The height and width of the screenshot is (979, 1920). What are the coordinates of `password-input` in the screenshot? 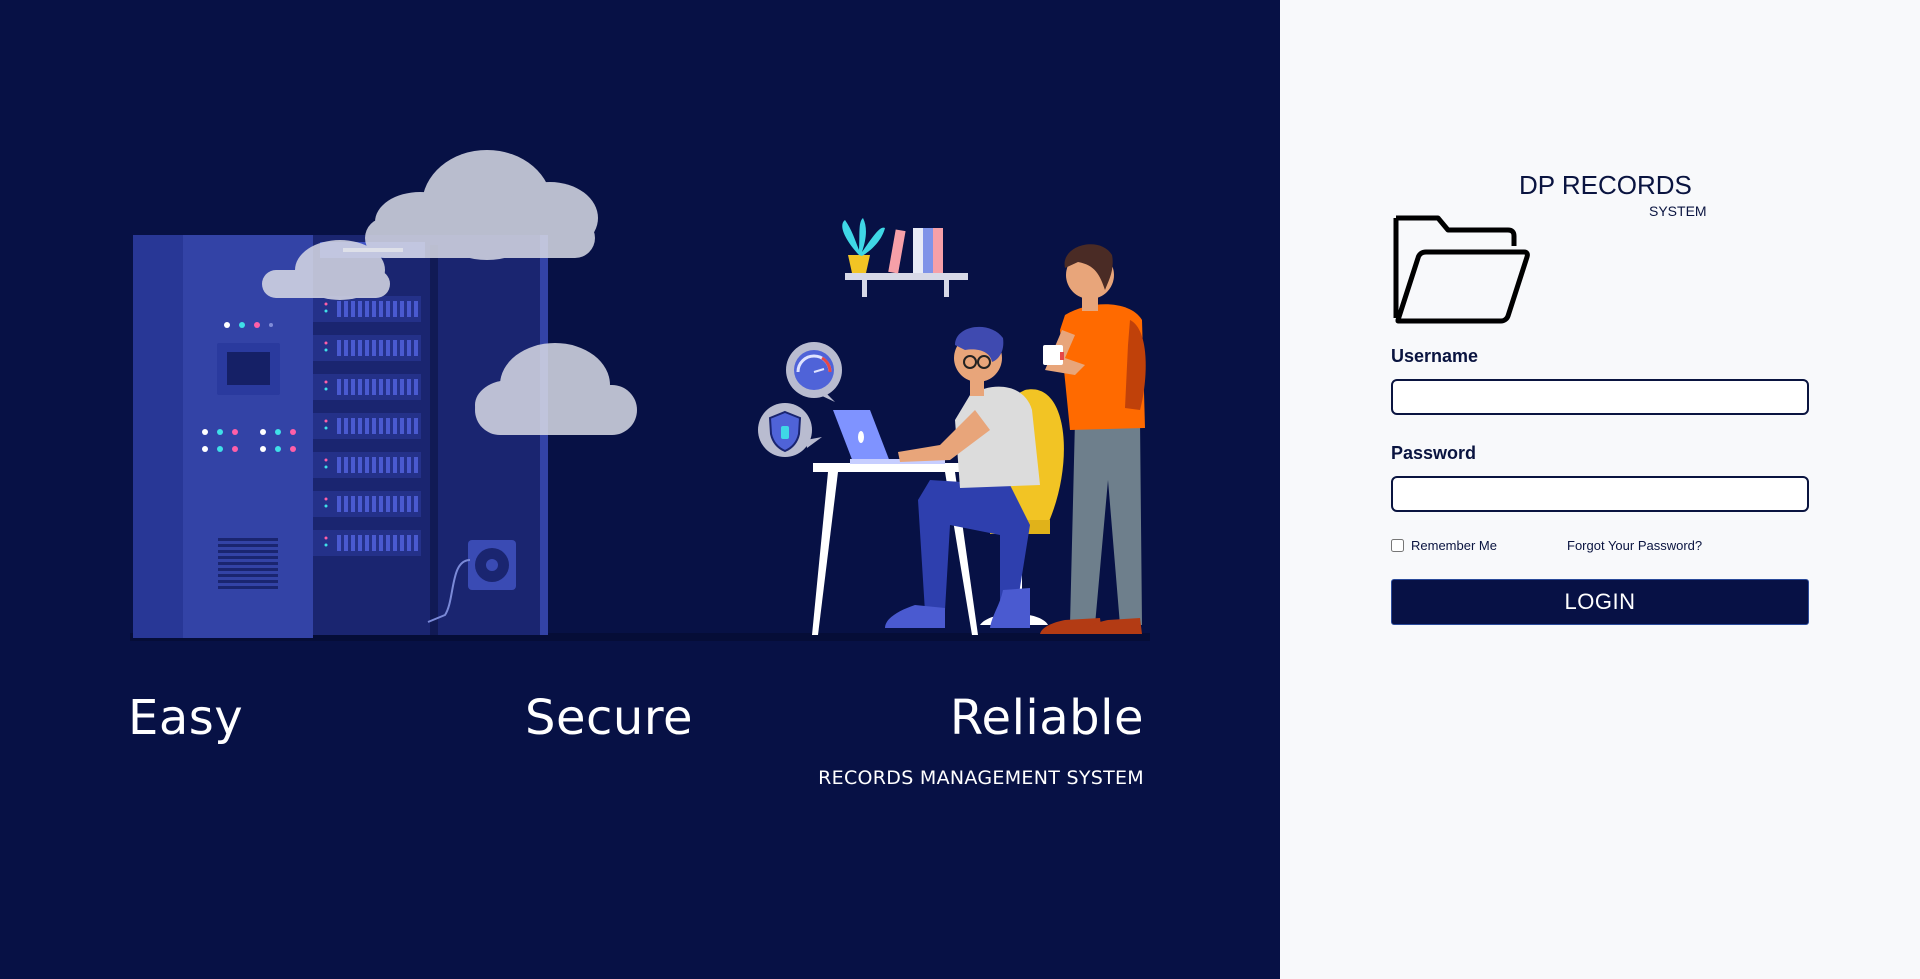 It's located at (1600, 494).